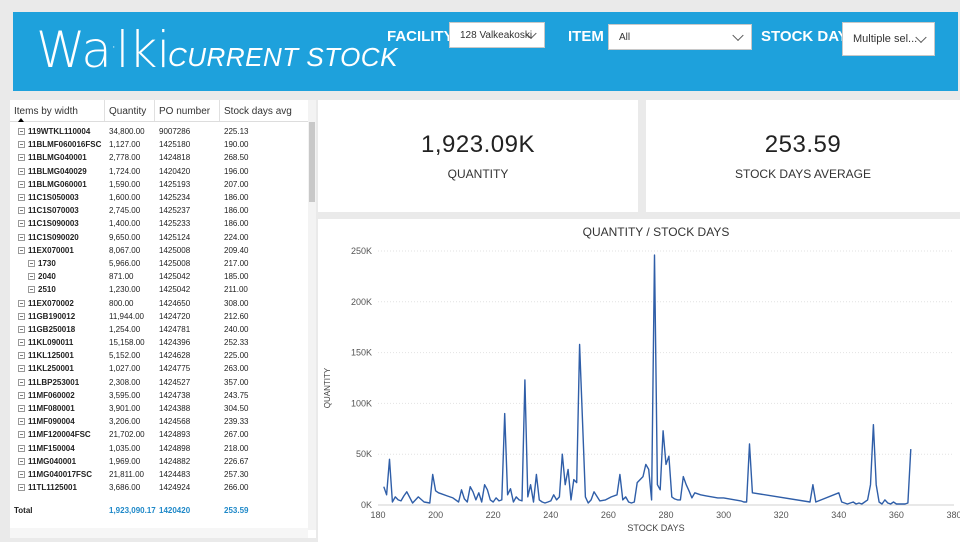 This screenshot has width=960, height=542. What do you see at coordinates (159, 131) in the screenshot?
I see `table-row: 119WTKL110004 34,800.00 9007286 225.13` at bounding box center [159, 131].